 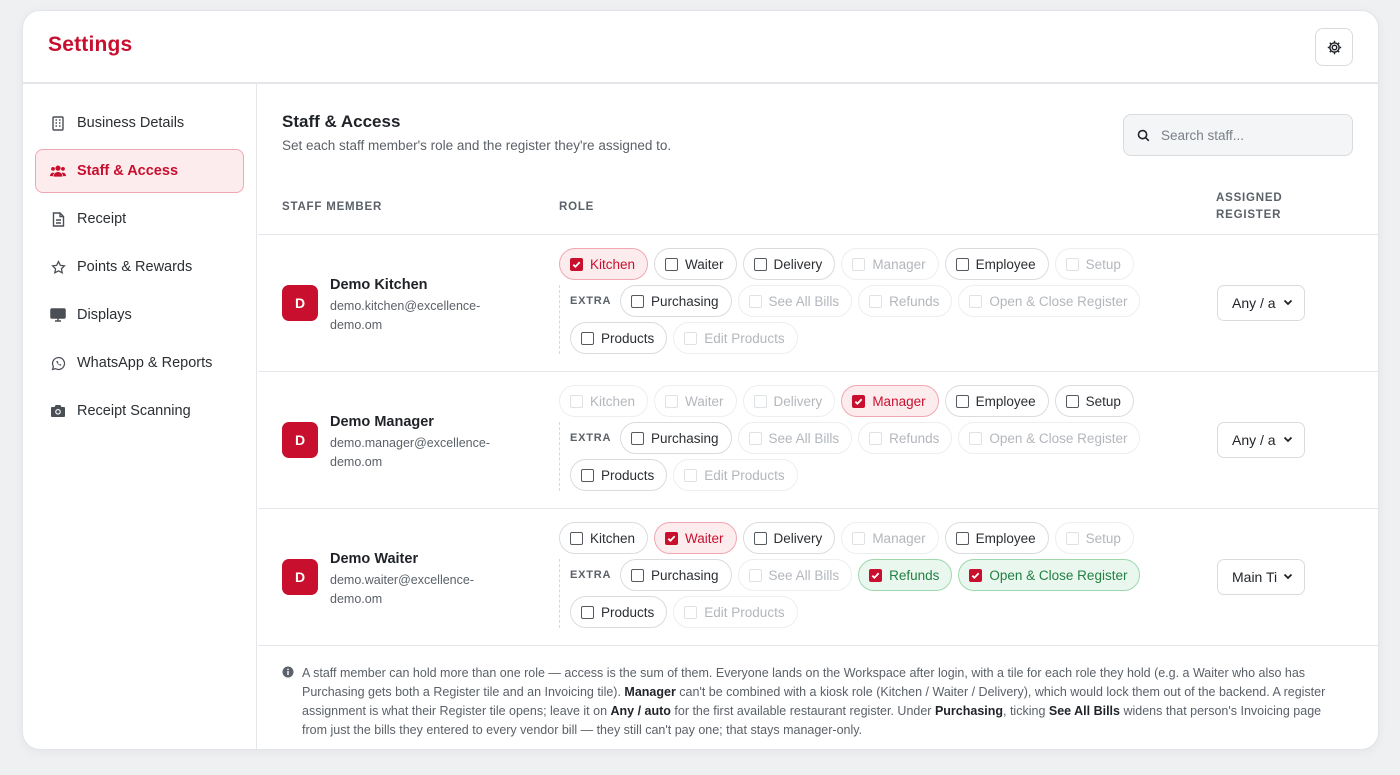 I want to click on sidebar-item-staff-access: Staff & Access, so click(x=139, y=171).